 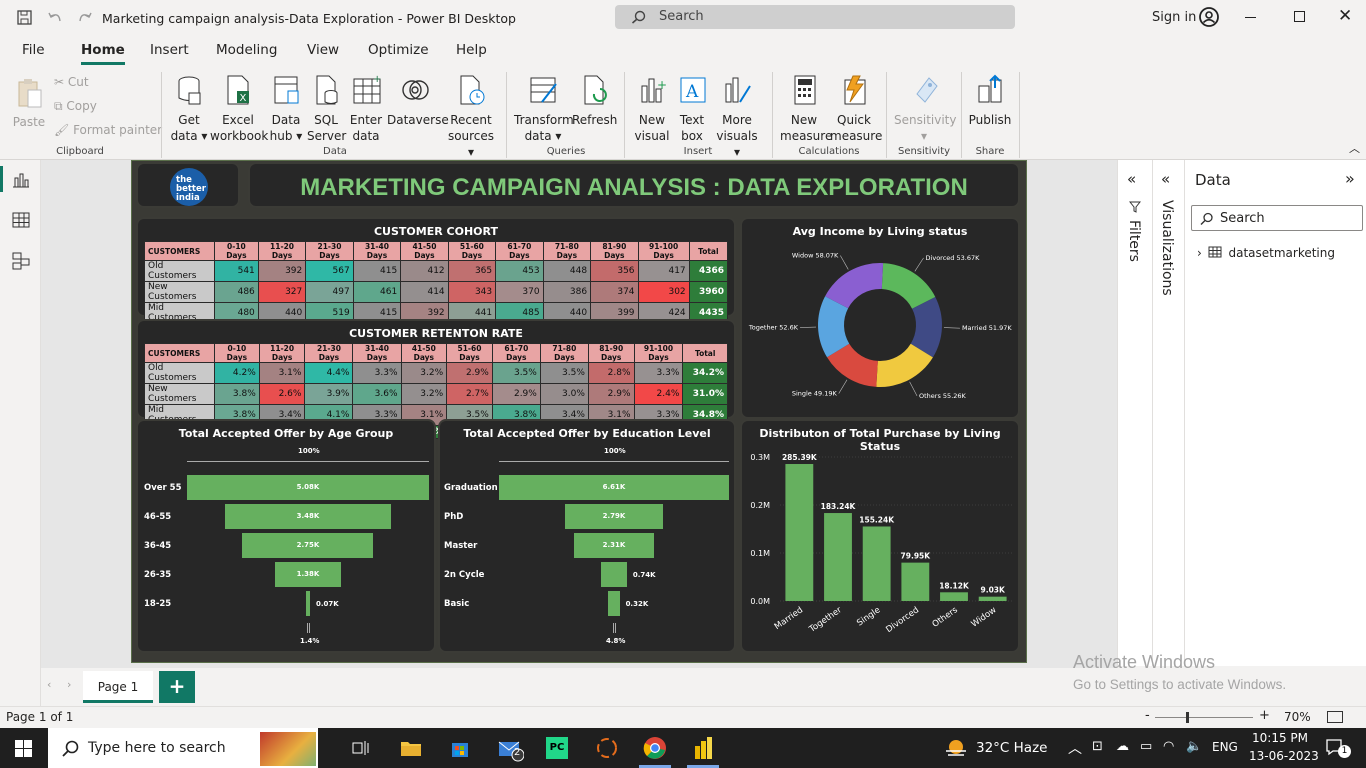 I want to click on collapse-ribbon-icon: ︿, so click(x=1354, y=148).